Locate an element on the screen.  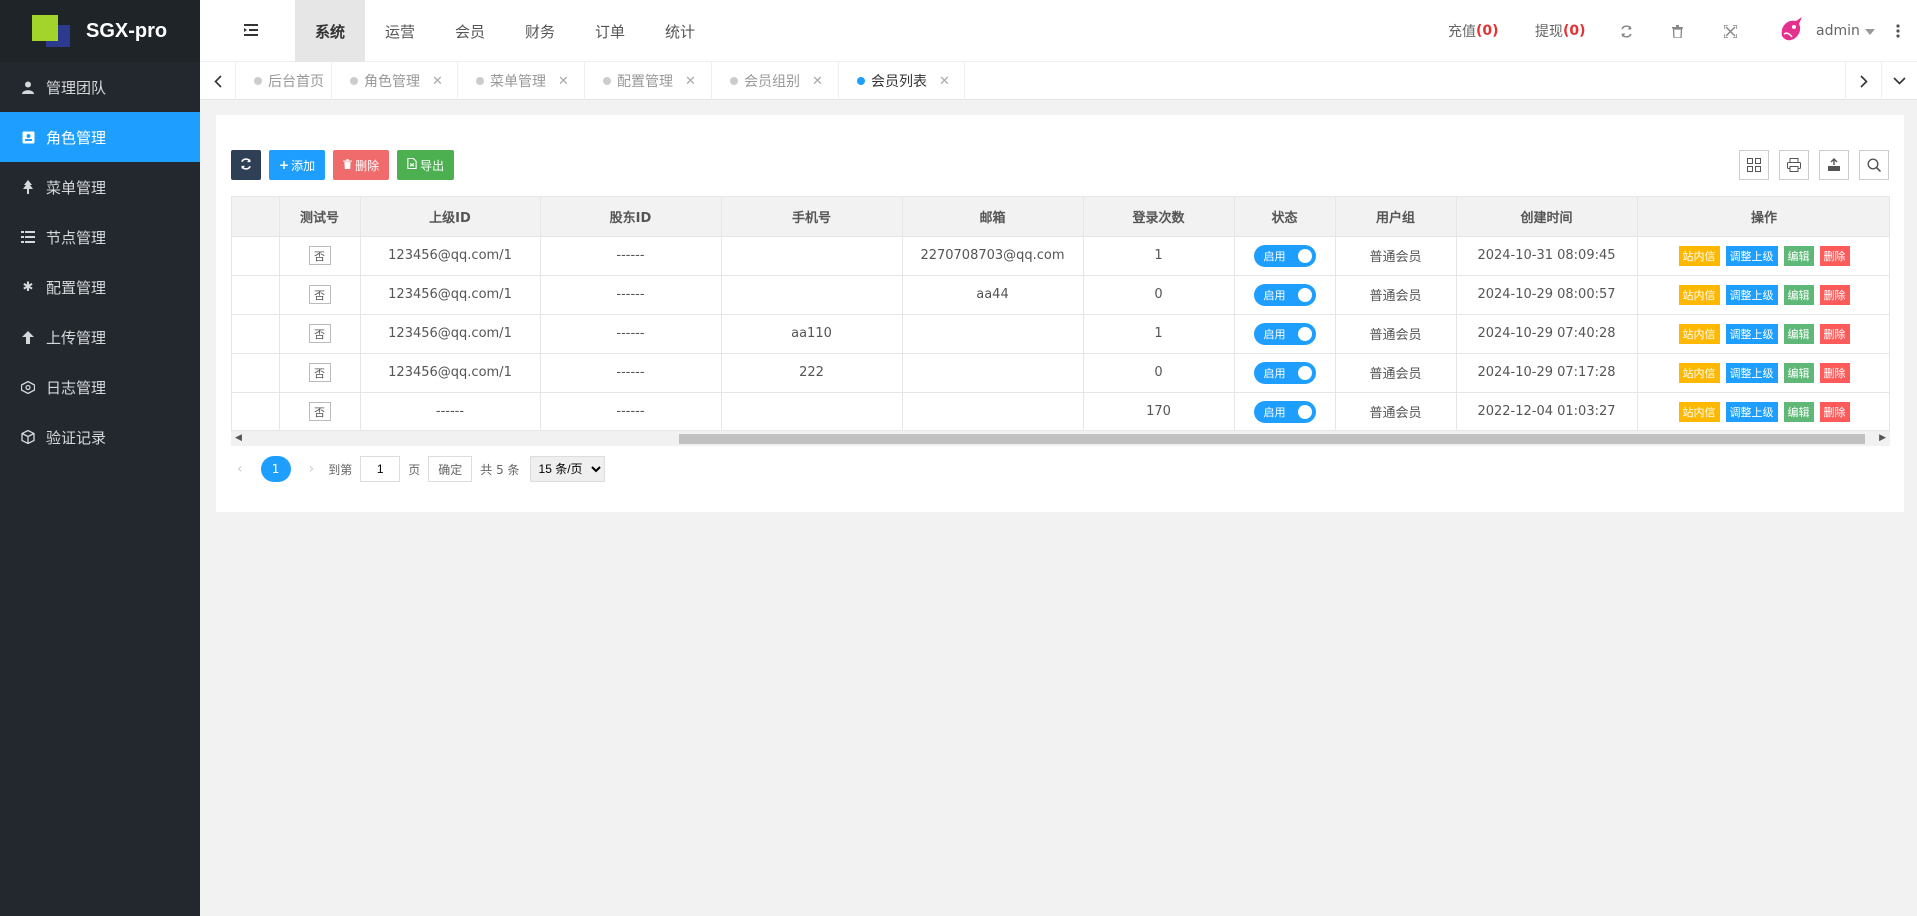
table-header-row: 测试号 上级ID 股东ID 手机号 邮箱 登录次数 状态 用户组 创建时间 操作 is located at coordinates (1060, 217).